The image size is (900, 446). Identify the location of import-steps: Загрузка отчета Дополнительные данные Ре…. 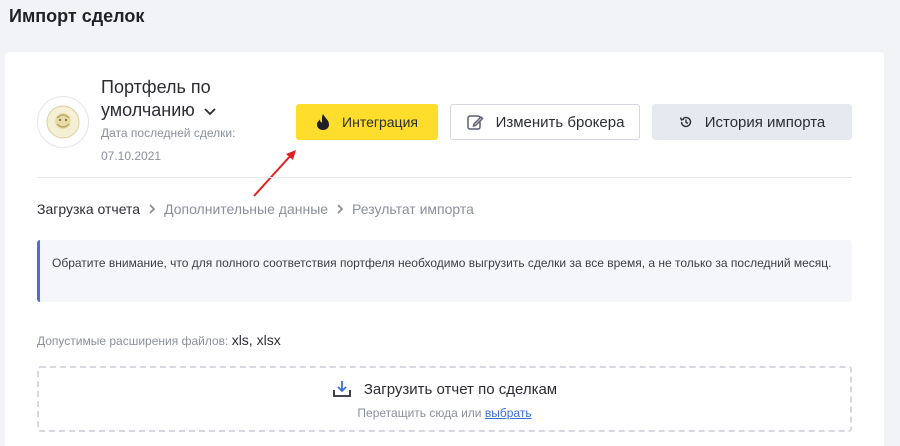
(255, 209).